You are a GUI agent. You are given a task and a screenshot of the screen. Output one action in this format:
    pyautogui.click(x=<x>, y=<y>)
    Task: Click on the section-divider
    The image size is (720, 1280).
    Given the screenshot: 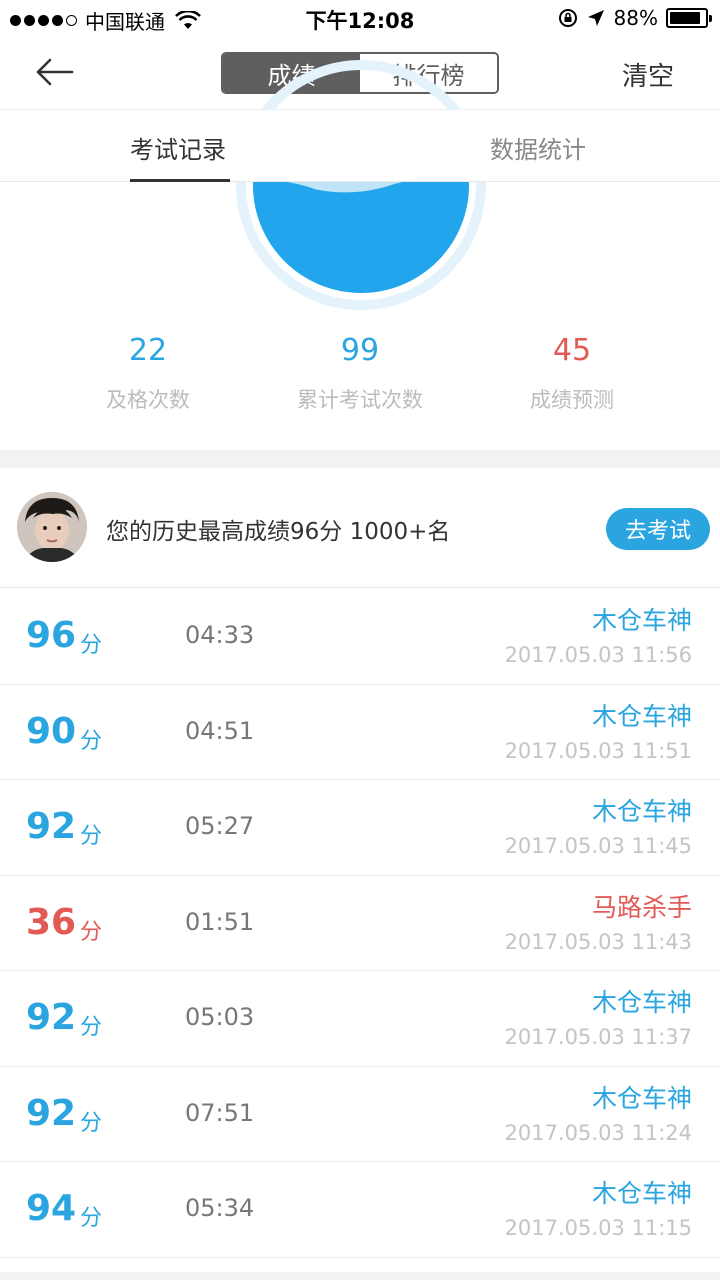 What is the action you would take?
    pyautogui.click(x=360, y=459)
    